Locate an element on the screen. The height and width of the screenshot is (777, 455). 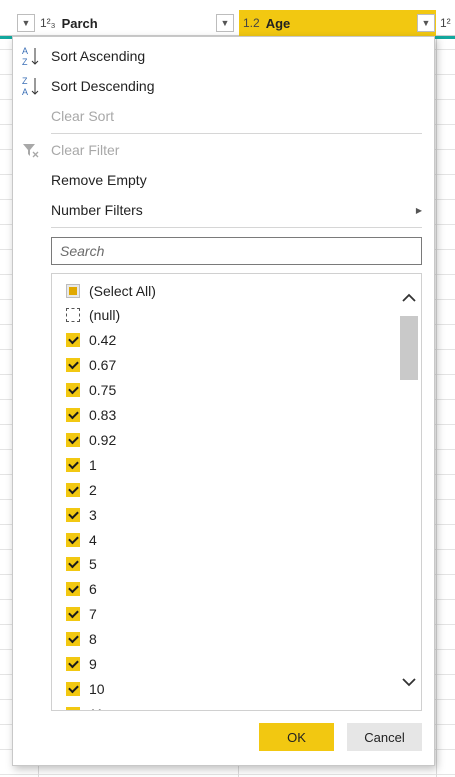
whole-number-type-icon: 1²₃ is located at coordinates (48, 23).